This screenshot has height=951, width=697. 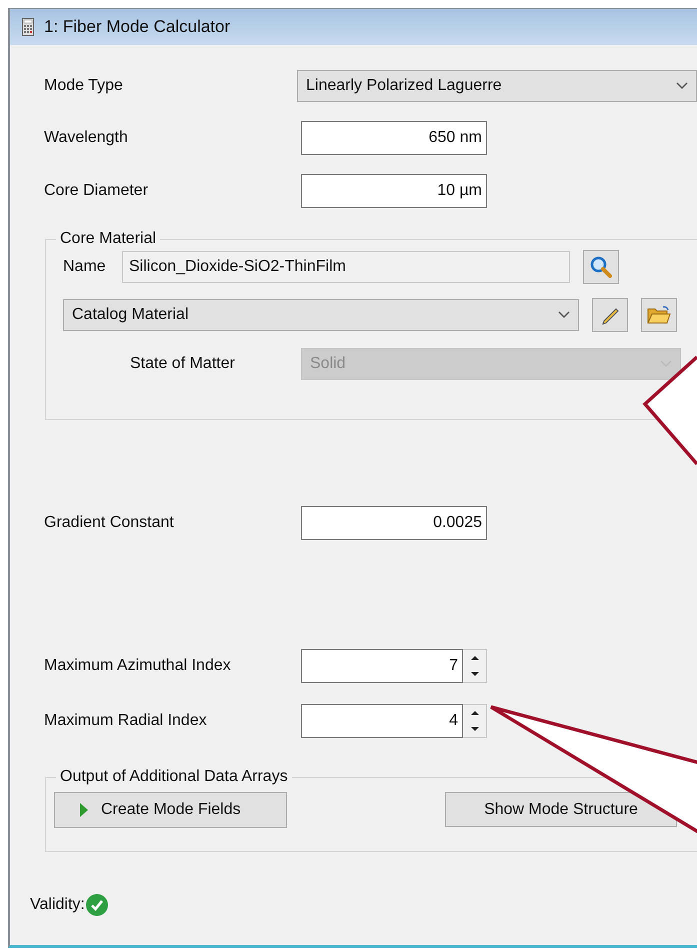 I want to click on play-icon, so click(x=84, y=810).